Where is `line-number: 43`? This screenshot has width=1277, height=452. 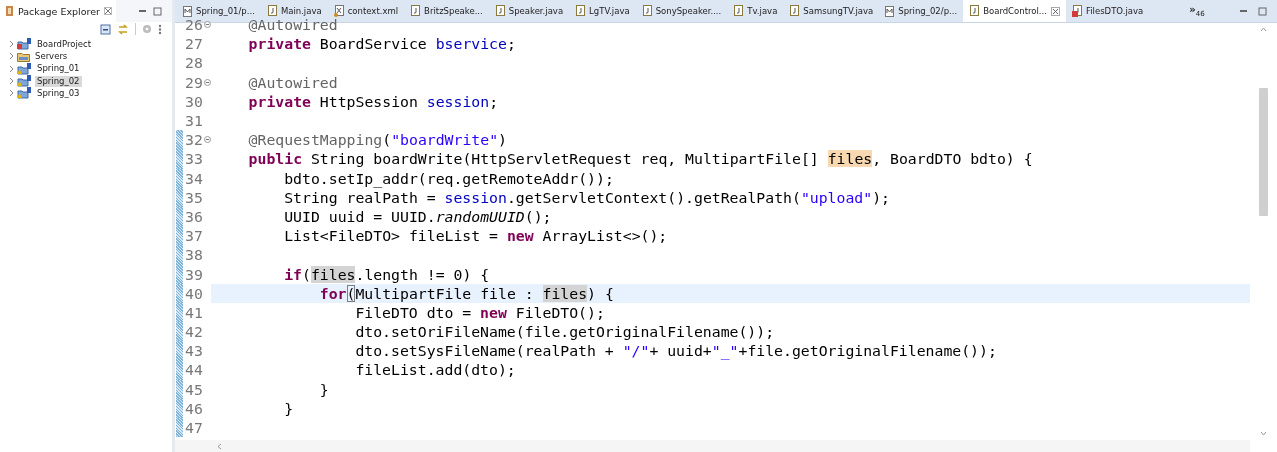 line-number: 43 is located at coordinates (194, 351).